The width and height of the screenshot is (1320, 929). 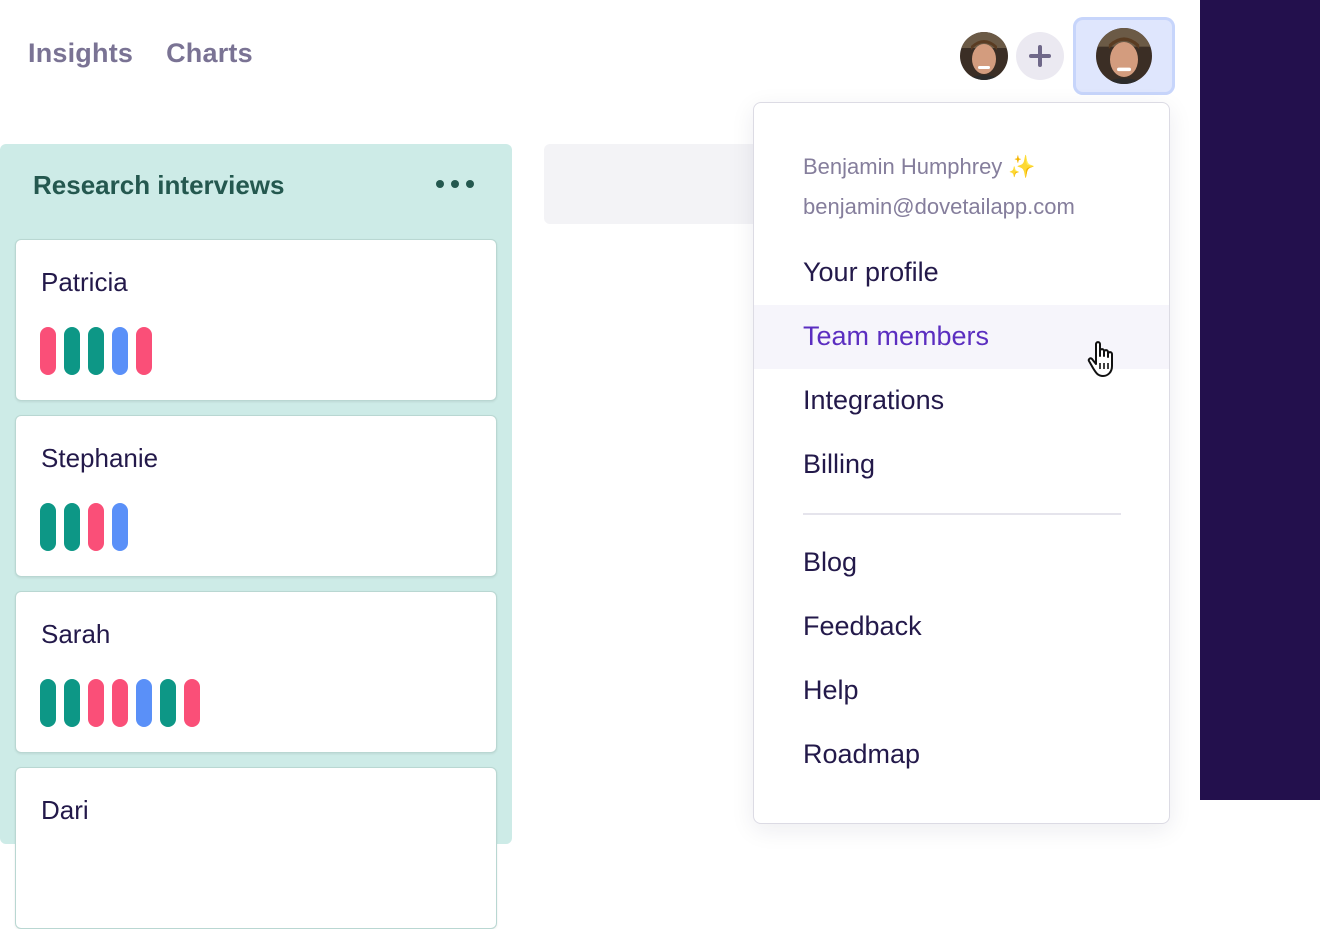 What do you see at coordinates (455, 184) in the screenshot?
I see `more-options-icon` at bounding box center [455, 184].